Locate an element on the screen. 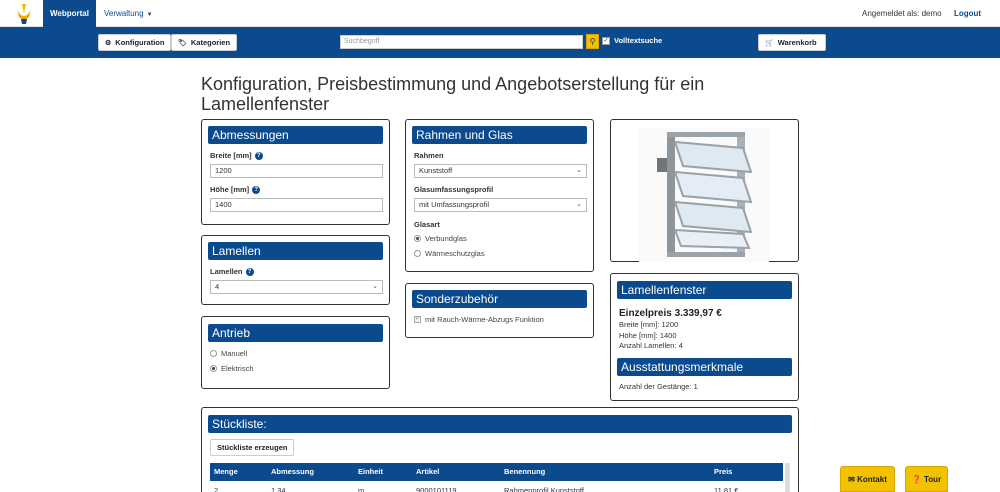  table-scrollbar is located at coordinates (787, 477).